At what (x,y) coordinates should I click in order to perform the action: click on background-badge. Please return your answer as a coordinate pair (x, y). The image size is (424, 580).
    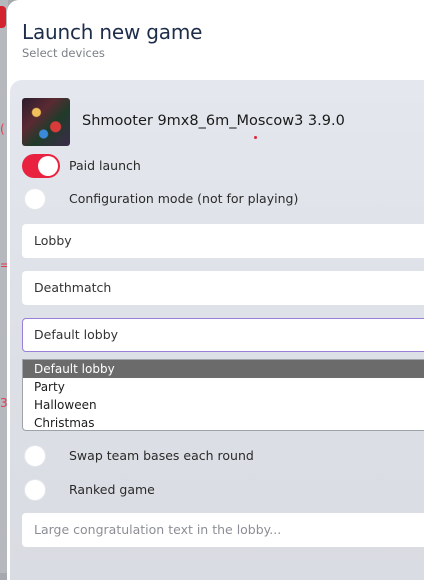
    Looking at the image, I should click on (3, 17).